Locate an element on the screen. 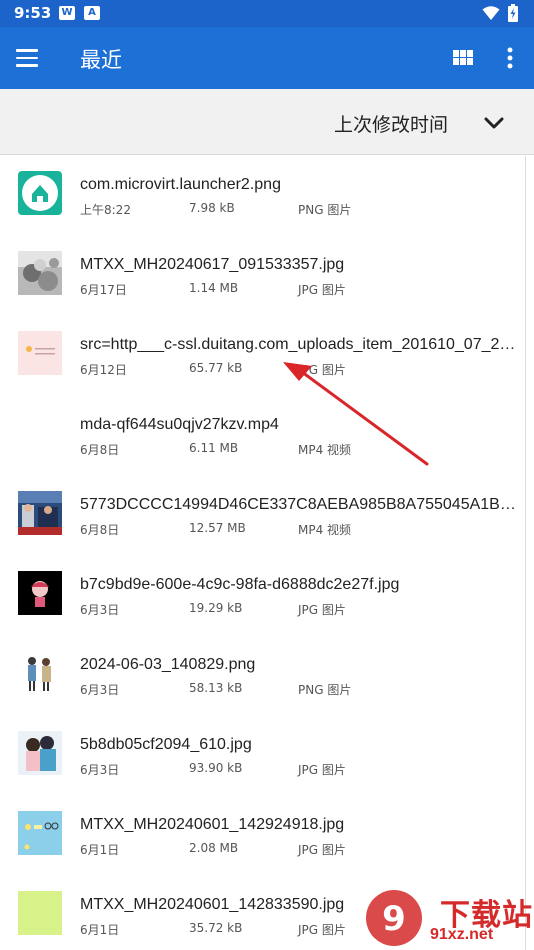 The image size is (534, 950). page-title: 最近 is located at coordinates (101, 60).